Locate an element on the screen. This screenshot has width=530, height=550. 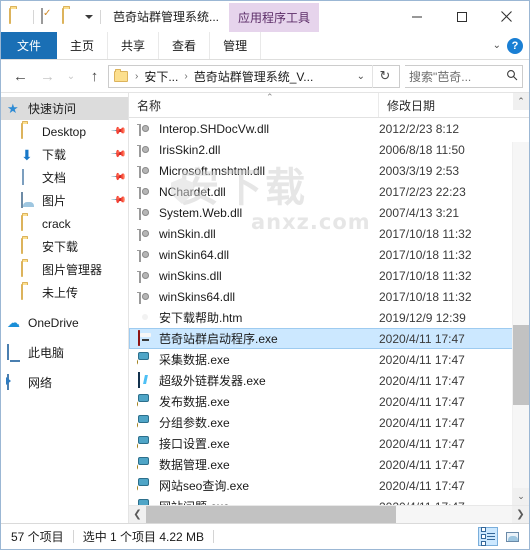
divider is located at coordinates (33, 16).